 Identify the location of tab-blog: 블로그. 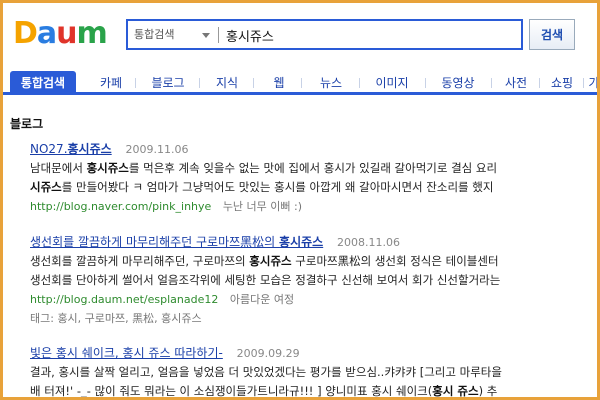
(168, 83).